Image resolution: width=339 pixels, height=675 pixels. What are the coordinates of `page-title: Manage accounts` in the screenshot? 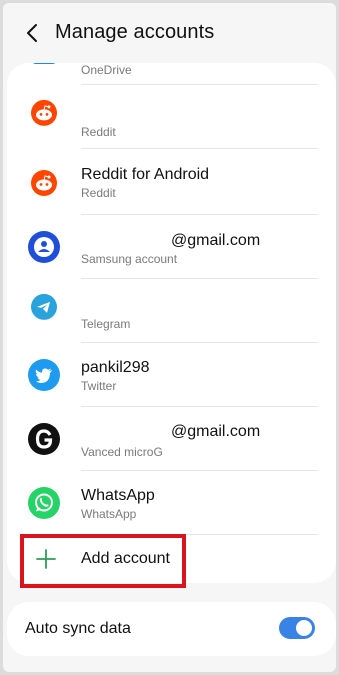 It's located at (135, 32).